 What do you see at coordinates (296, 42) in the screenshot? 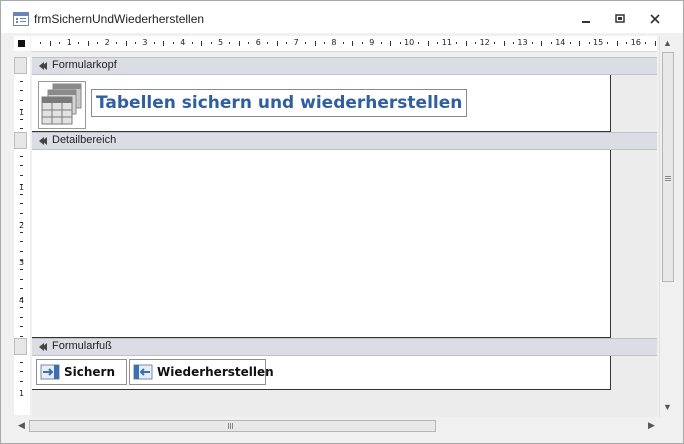
I see `ruler-number: 7` at bounding box center [296, 42].